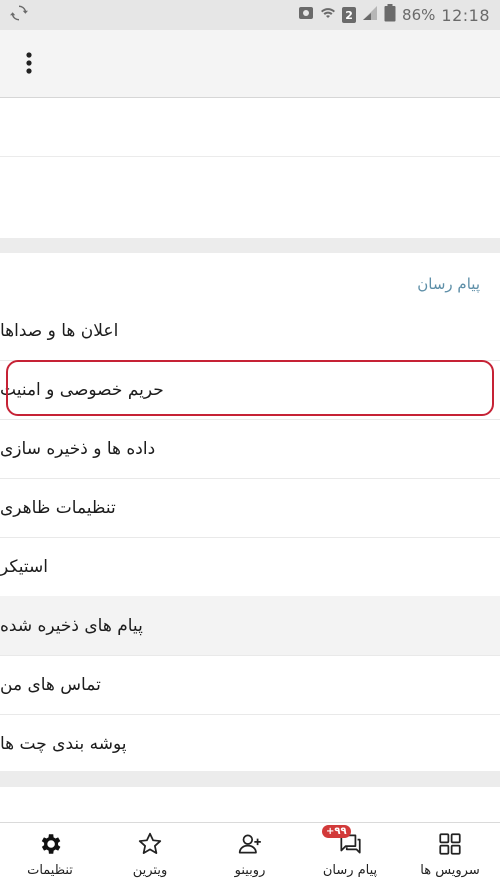 The image size is (500, 888). Describe the element at coordinates (250, 870) in the screenshot. I see `nav-label: روبینو` at that location.